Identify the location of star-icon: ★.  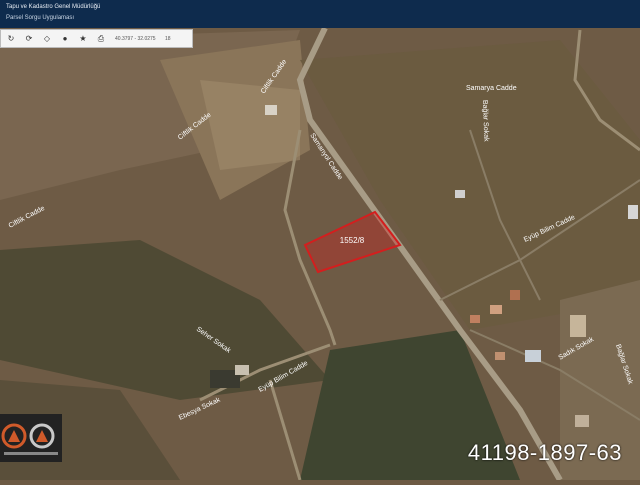
(83, 39).